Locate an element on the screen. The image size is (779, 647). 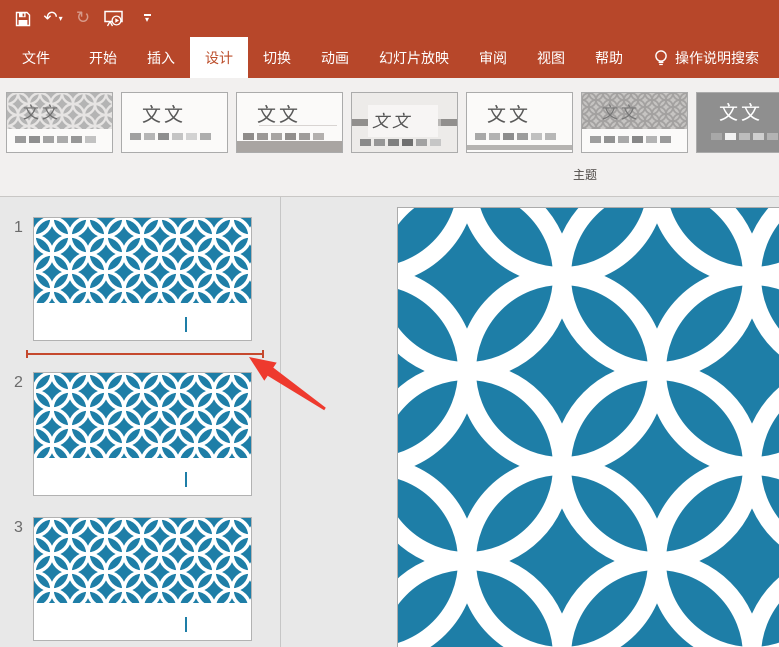
themes-group-label: 主题 is located at coordinates (584, 175).